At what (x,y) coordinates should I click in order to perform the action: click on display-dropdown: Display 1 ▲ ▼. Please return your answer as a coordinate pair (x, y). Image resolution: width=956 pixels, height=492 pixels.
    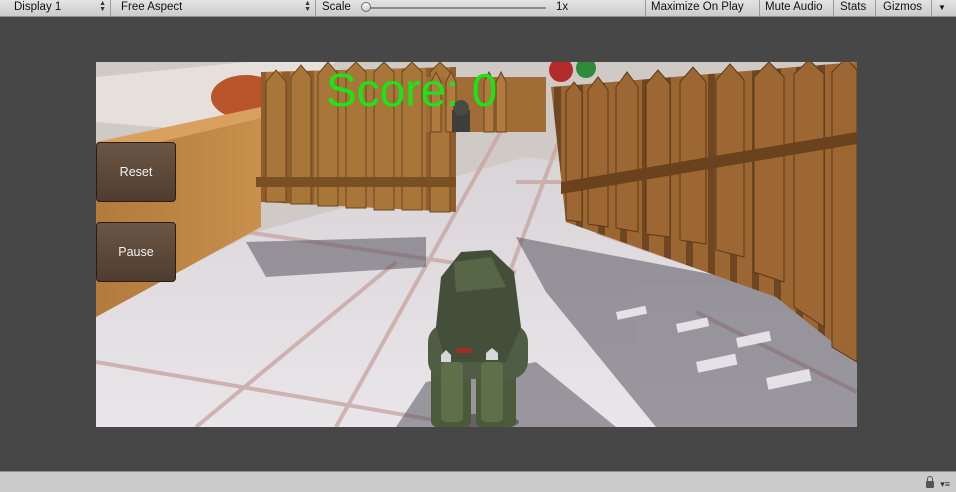
    Looking at the image, I should click on (55, 8).